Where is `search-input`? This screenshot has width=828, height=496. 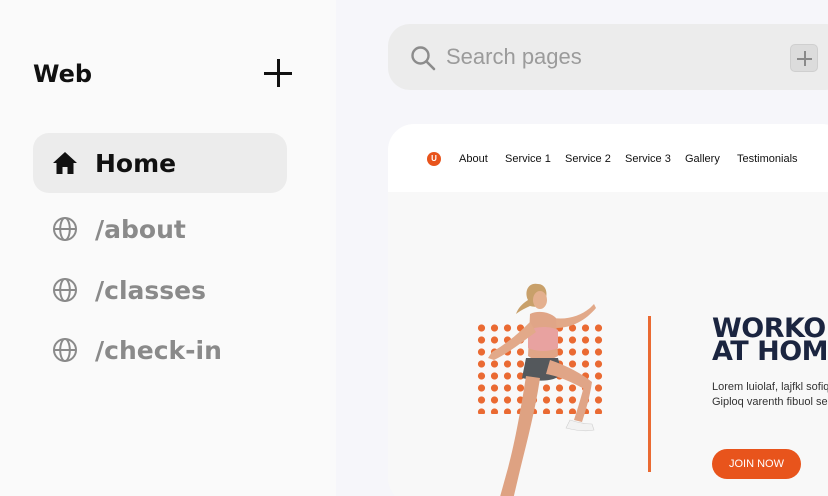
search-input is located at coordinates (611, 57).